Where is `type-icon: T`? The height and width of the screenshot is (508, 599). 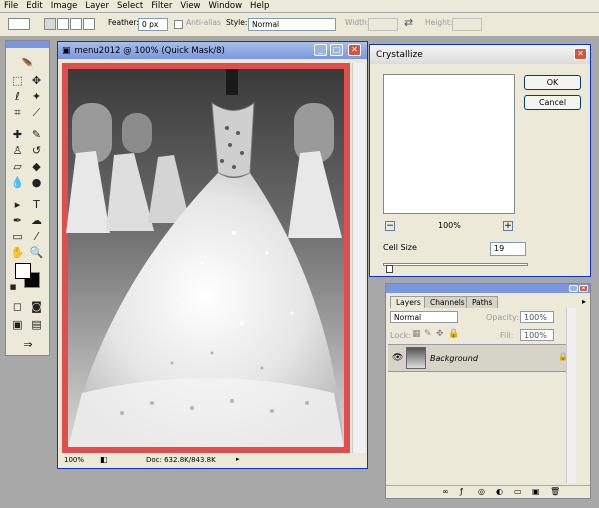 type-icon: T is located at coordinates (36, 205).